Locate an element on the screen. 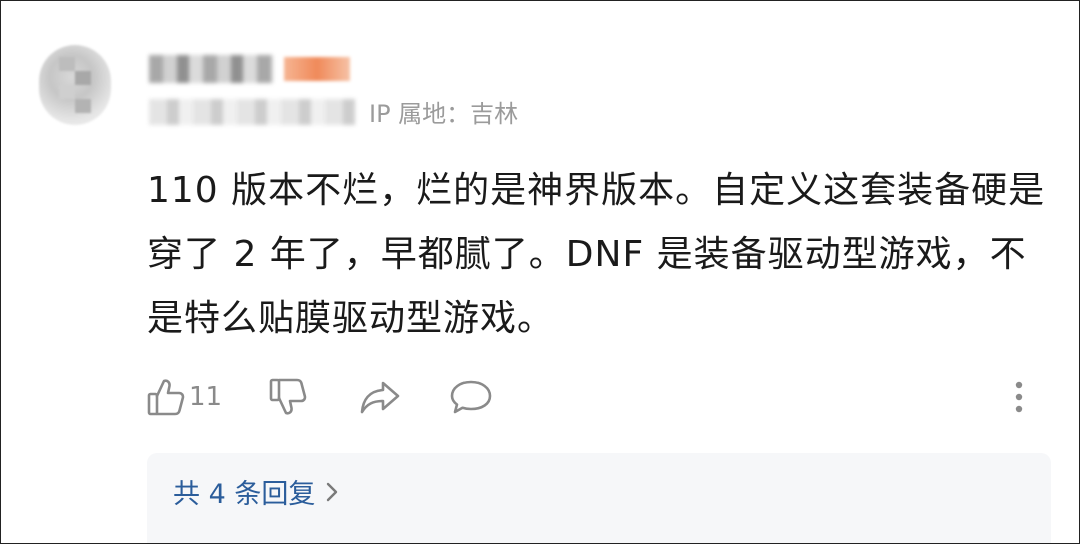 This screenshot has height=544, width=1080. share-button is located at coordinates (380, 397).